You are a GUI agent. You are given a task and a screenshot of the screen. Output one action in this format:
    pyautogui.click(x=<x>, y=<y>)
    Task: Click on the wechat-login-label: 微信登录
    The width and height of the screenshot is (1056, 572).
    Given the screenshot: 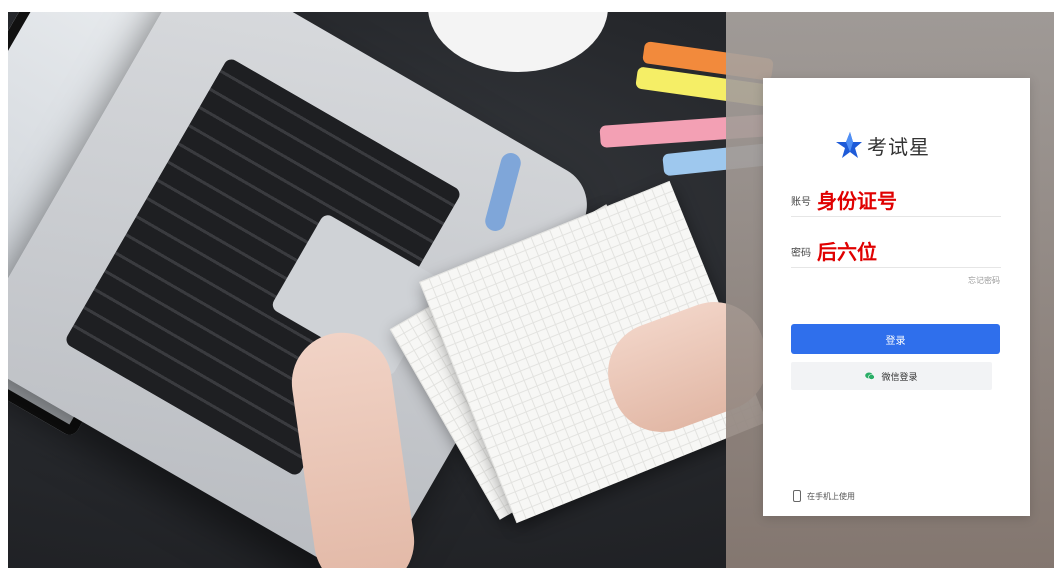 What is the action you would take?
    pyautogui.click(x=899, y=377)
    